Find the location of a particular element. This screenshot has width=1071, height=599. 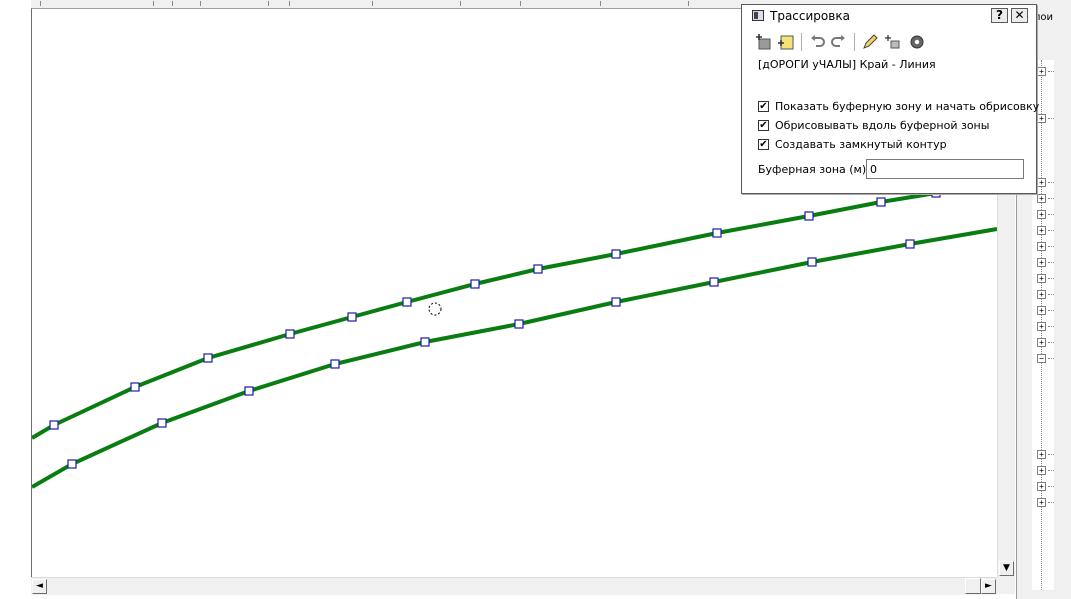

undo-icon is located at coordinates (817, 42).